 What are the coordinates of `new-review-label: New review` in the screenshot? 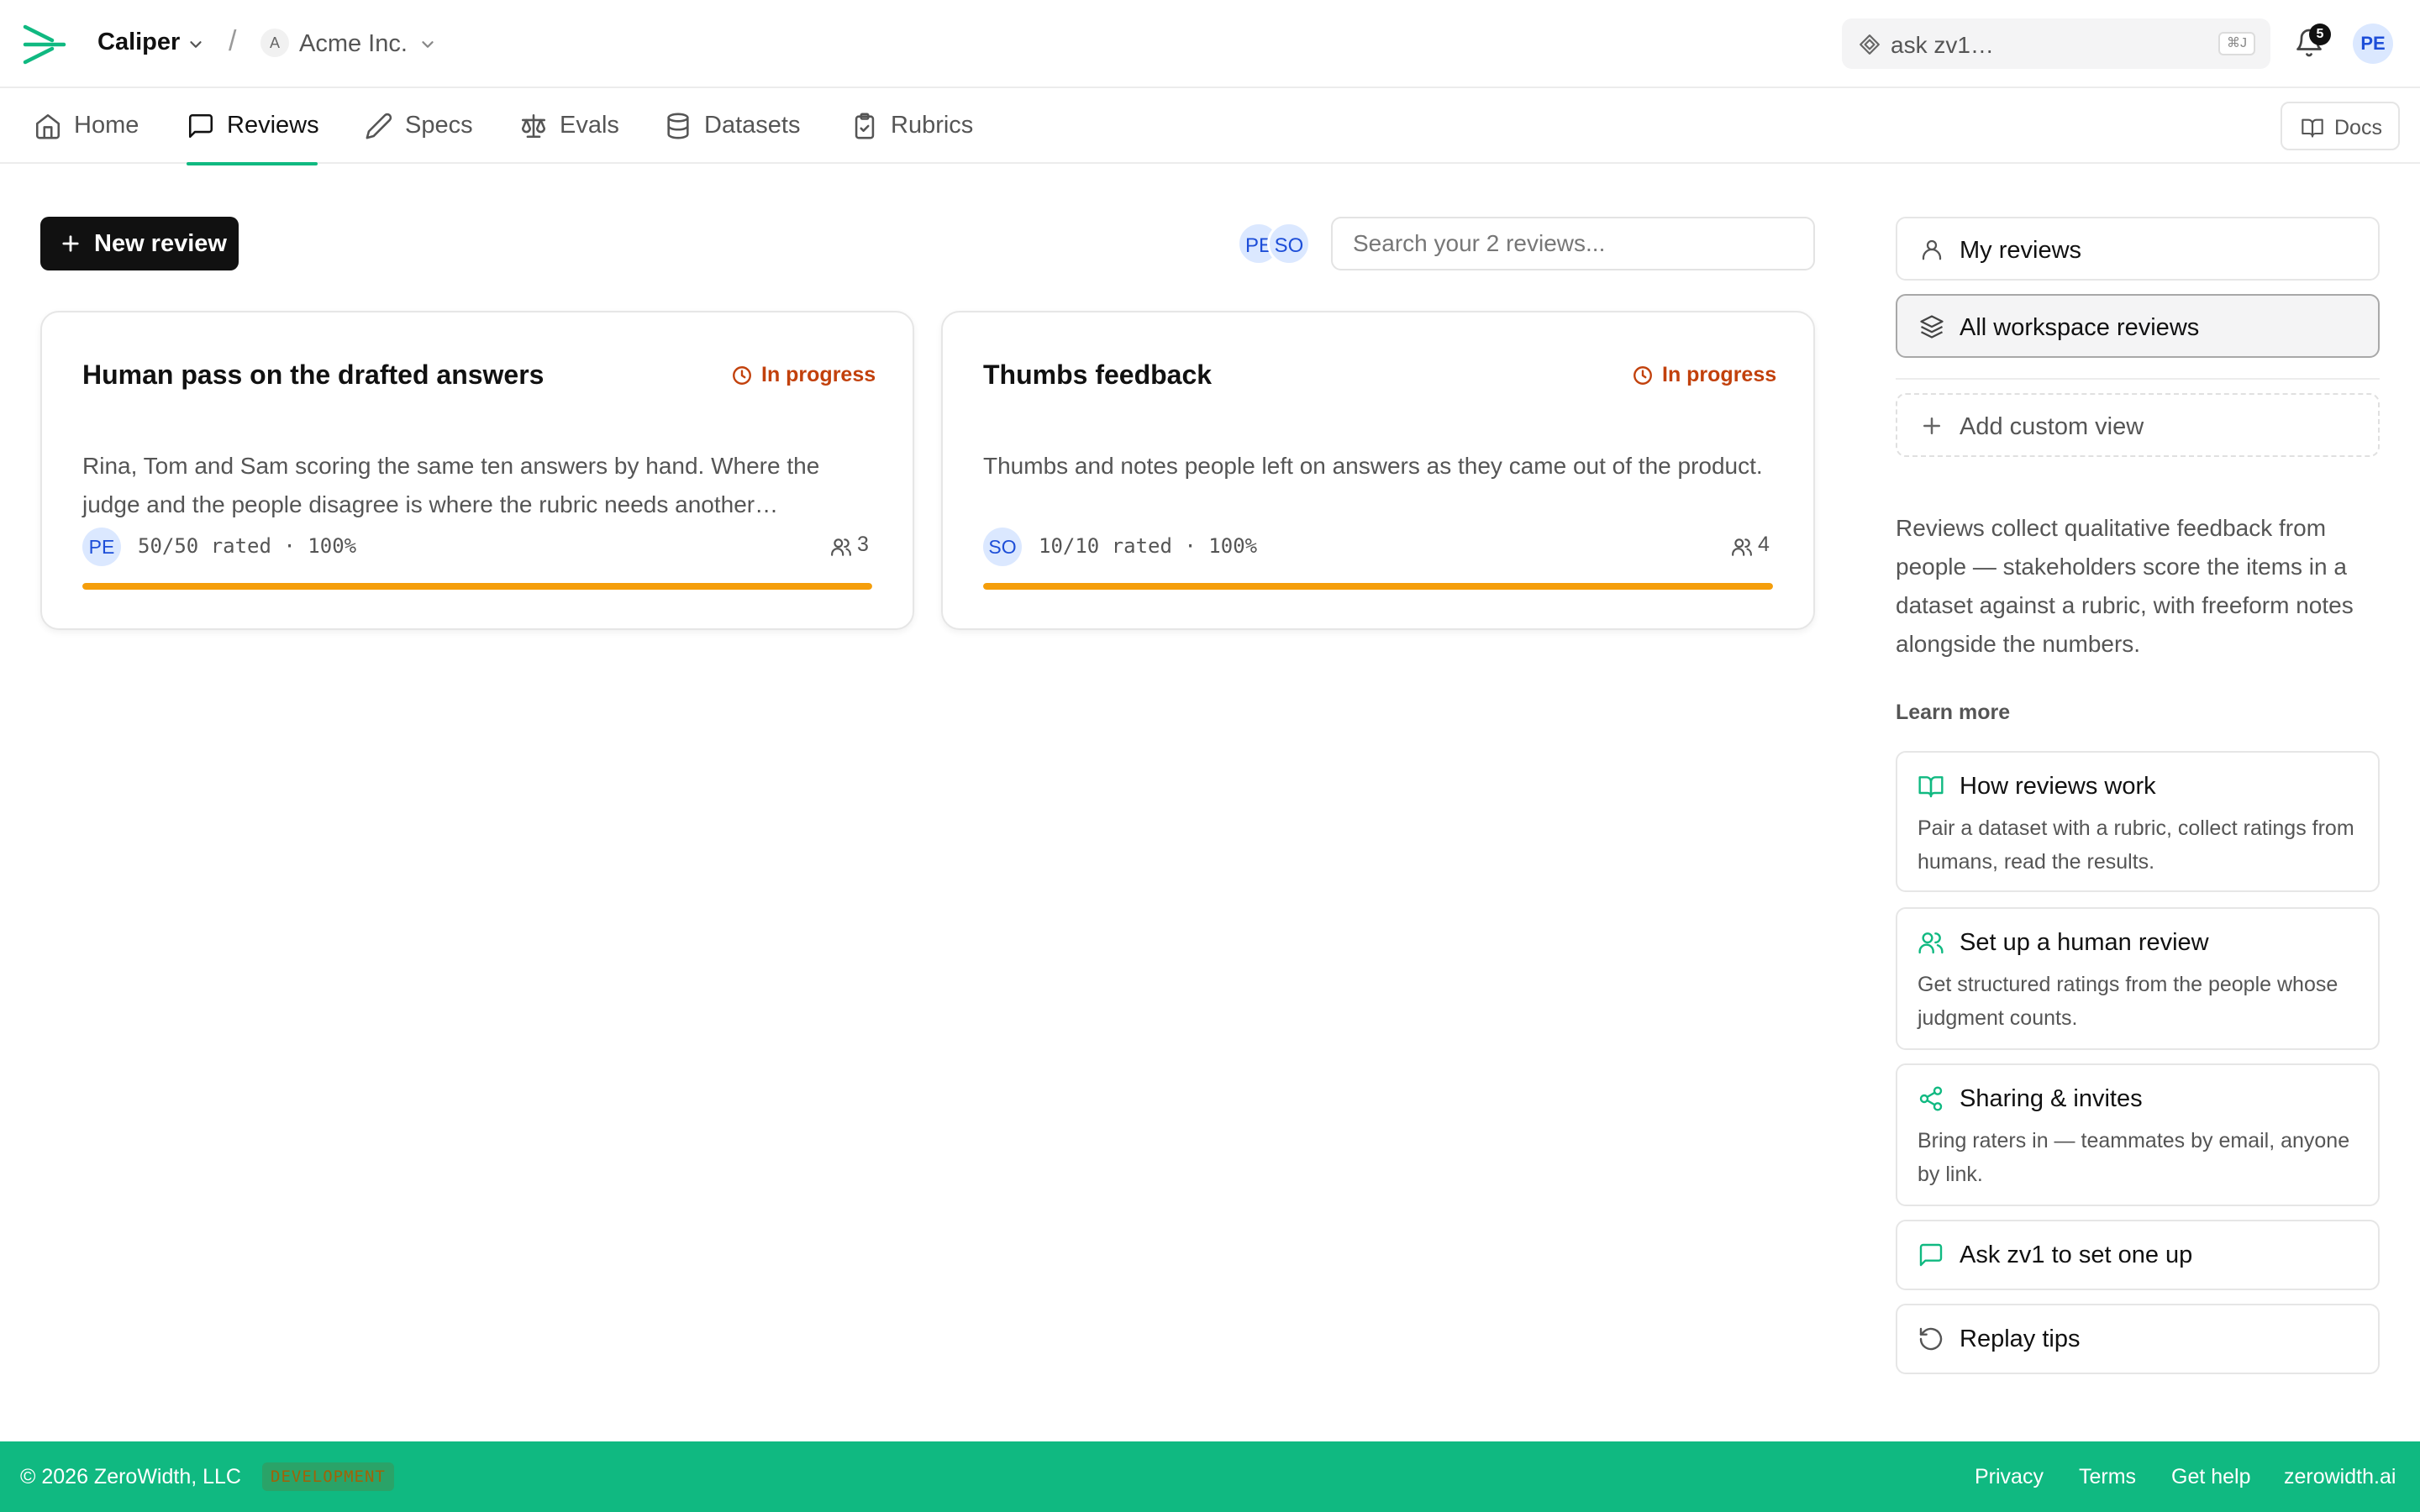 It's located at (161, 243).